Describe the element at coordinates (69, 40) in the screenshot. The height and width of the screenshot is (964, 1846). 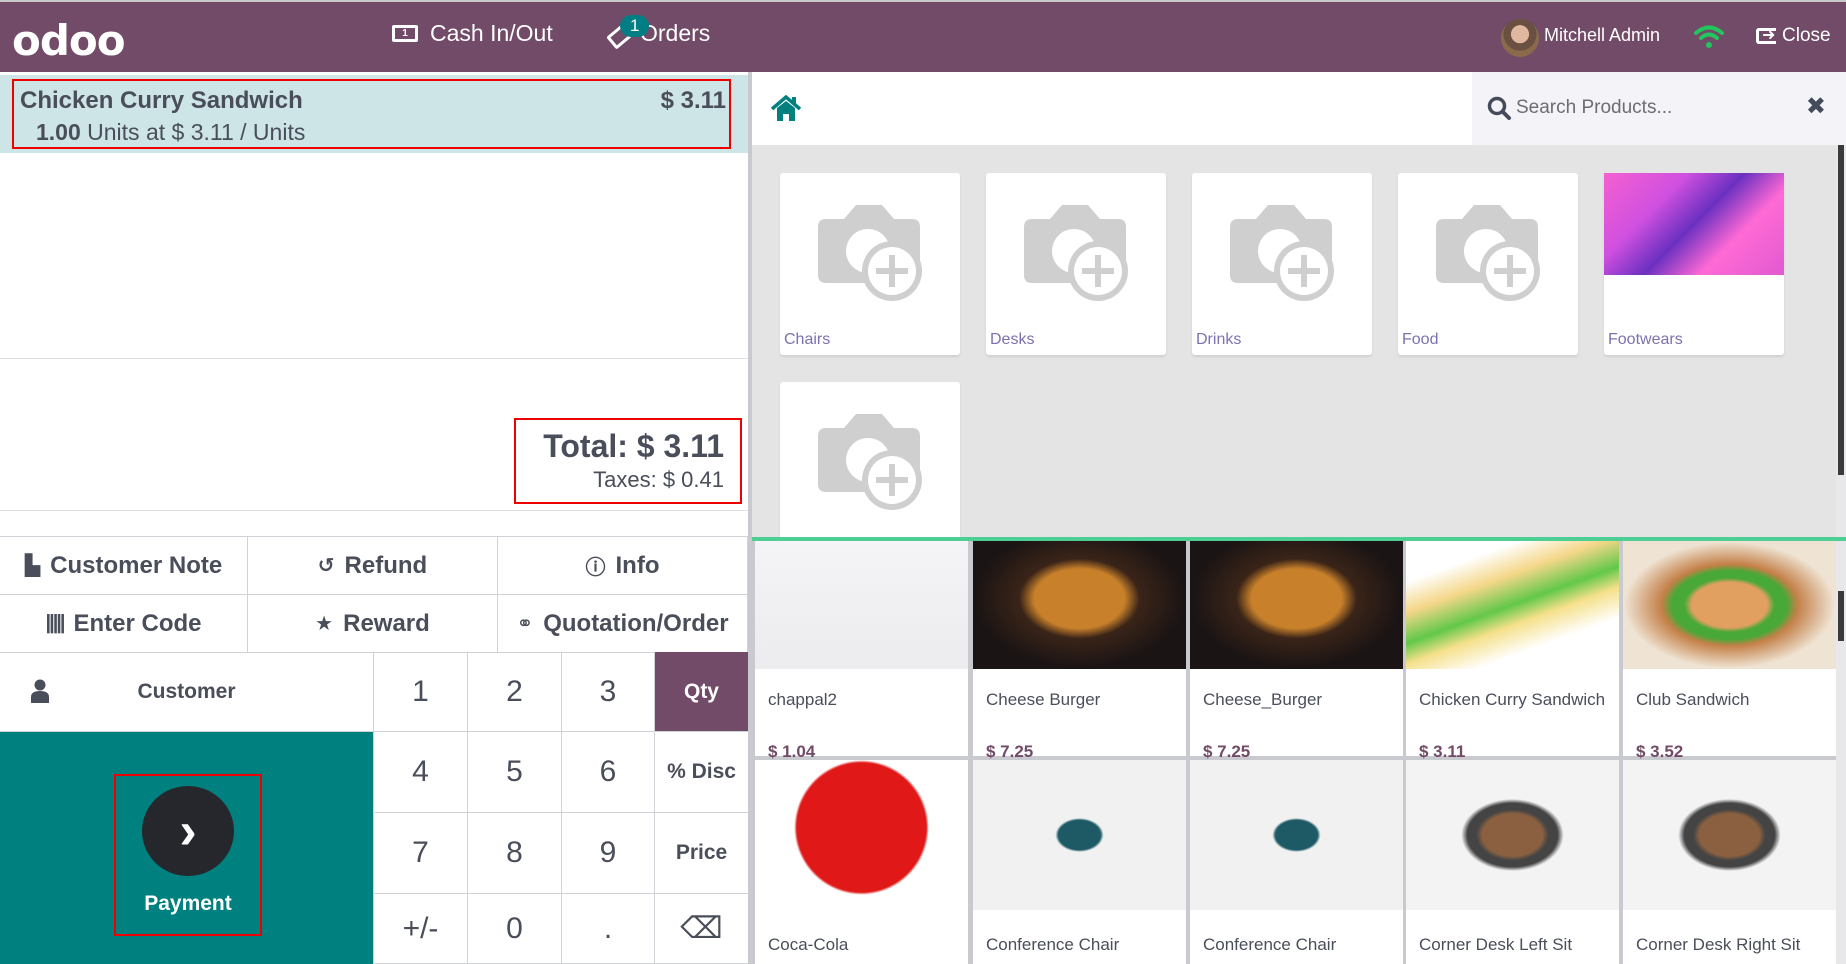
I see `odoo-logo: odoo` at that location.